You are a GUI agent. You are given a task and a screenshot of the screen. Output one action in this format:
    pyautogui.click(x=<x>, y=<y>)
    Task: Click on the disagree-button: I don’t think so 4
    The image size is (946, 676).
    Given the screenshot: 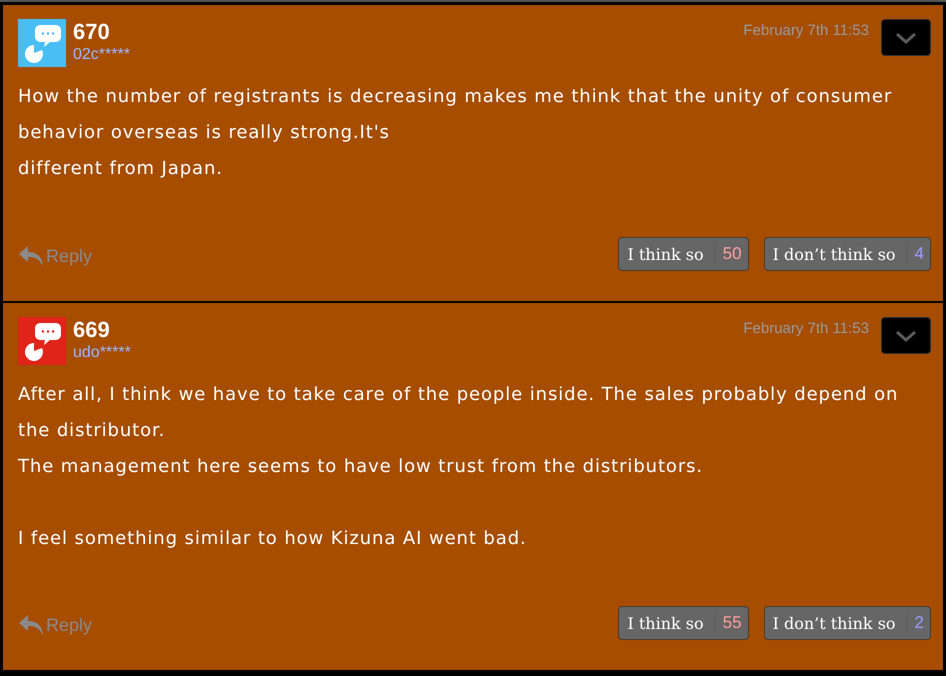 What is the action you would take?
    pyautogui.click(x=847, y=254)
    